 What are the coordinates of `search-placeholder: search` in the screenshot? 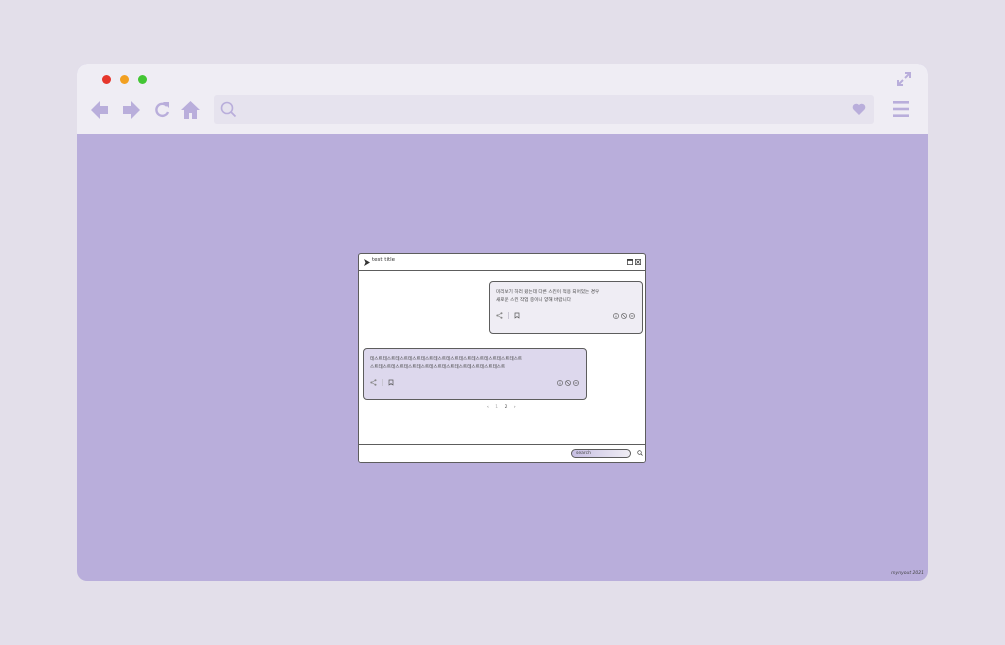 It's located at (583, 453).